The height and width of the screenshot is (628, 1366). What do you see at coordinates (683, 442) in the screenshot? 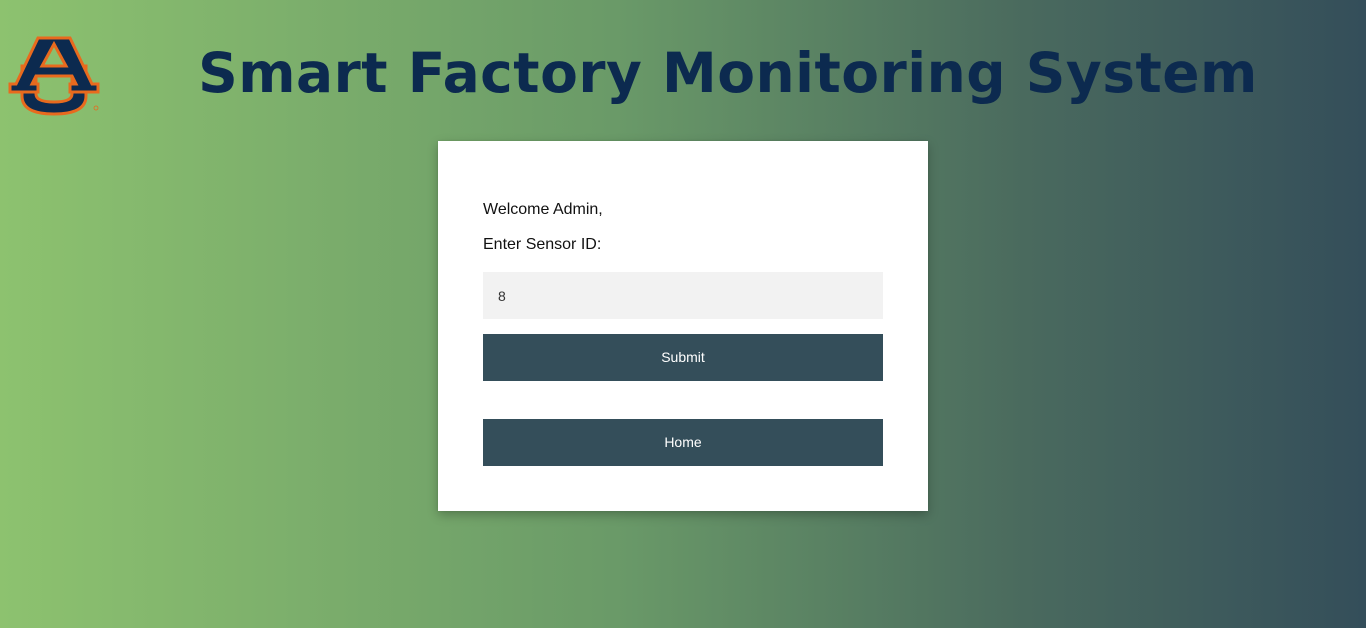
I see `home-button: Home` at bounding box center [683, 442].